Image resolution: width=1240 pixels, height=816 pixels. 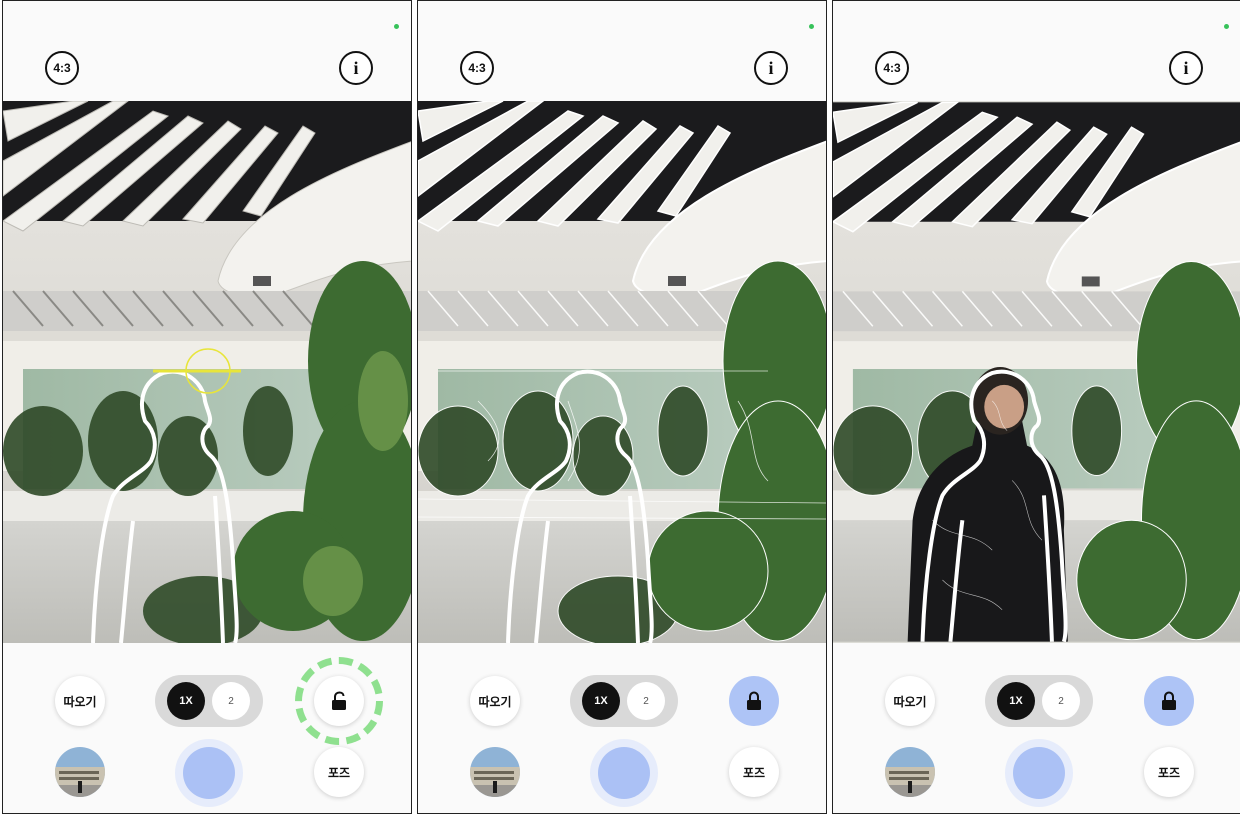 I want to click on lock-open-icon, so click(x=339, y=700).